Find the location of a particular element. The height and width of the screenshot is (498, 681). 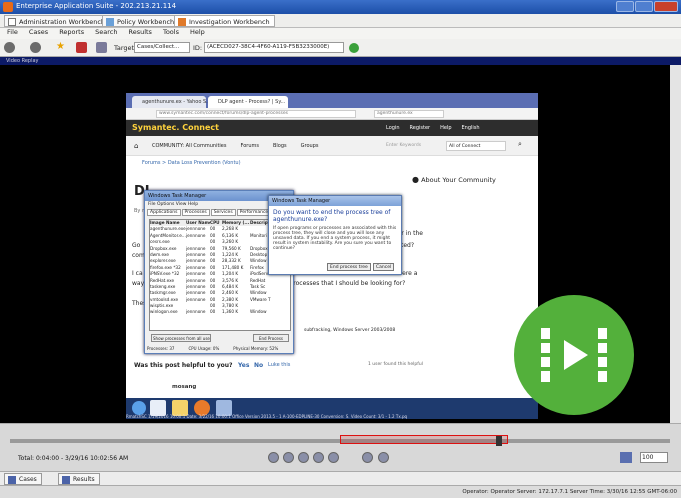

dialog-title: Windows Task Manager is located at coordinates (335, 201).